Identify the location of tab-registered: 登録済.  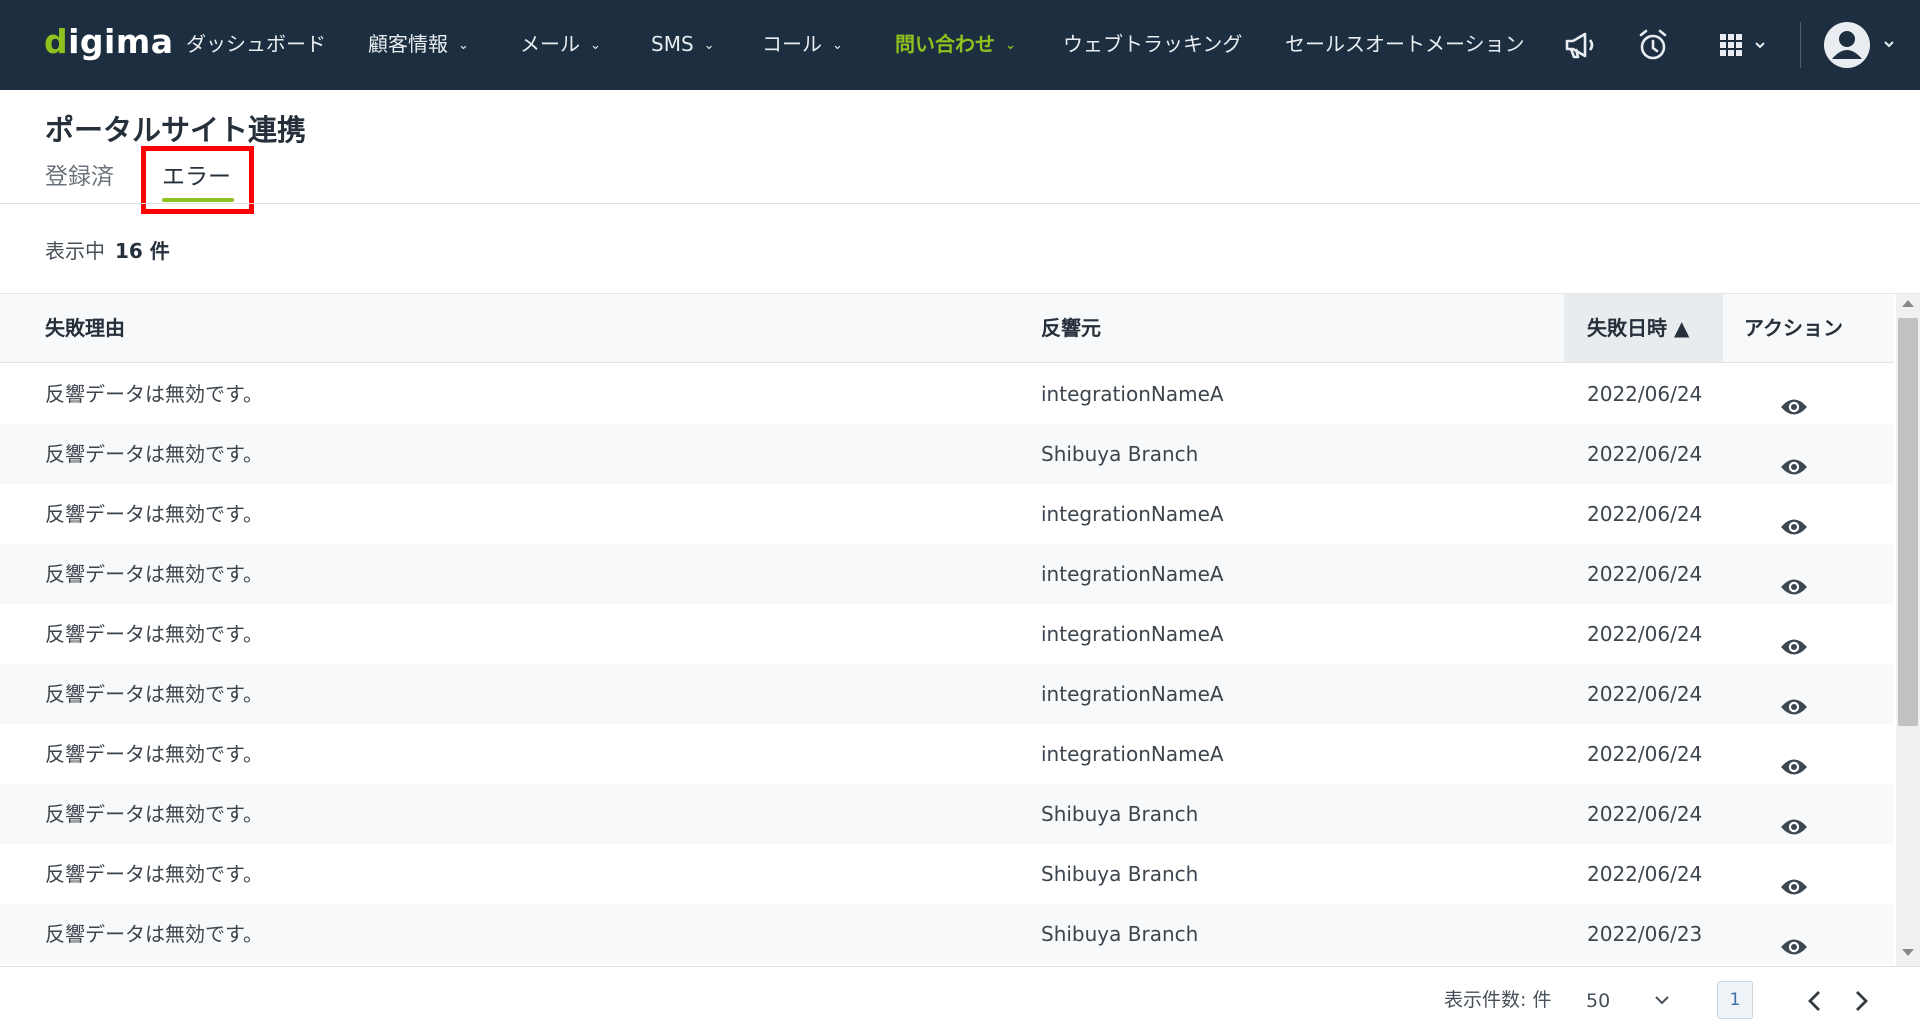
(79, 174).